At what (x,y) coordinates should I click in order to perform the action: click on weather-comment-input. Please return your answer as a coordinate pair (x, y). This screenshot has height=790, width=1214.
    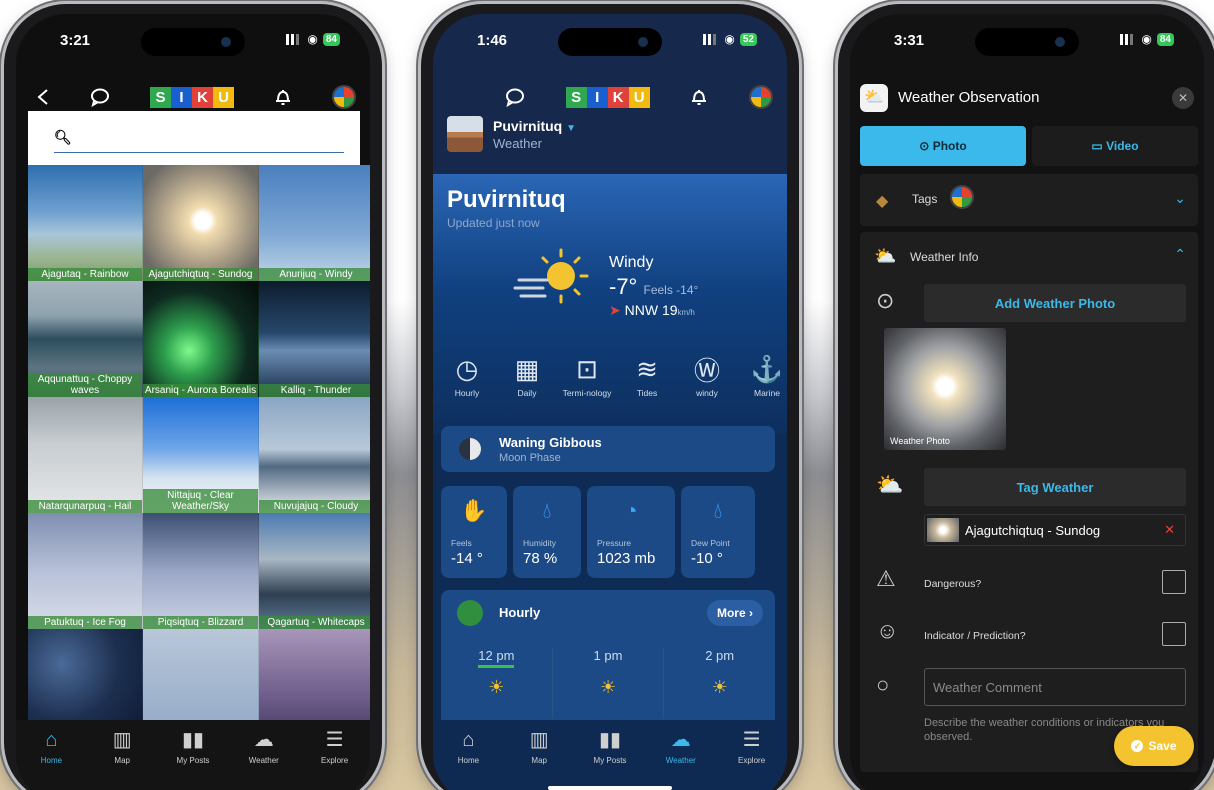
    Looking at the image, I should click on (1055, 687).